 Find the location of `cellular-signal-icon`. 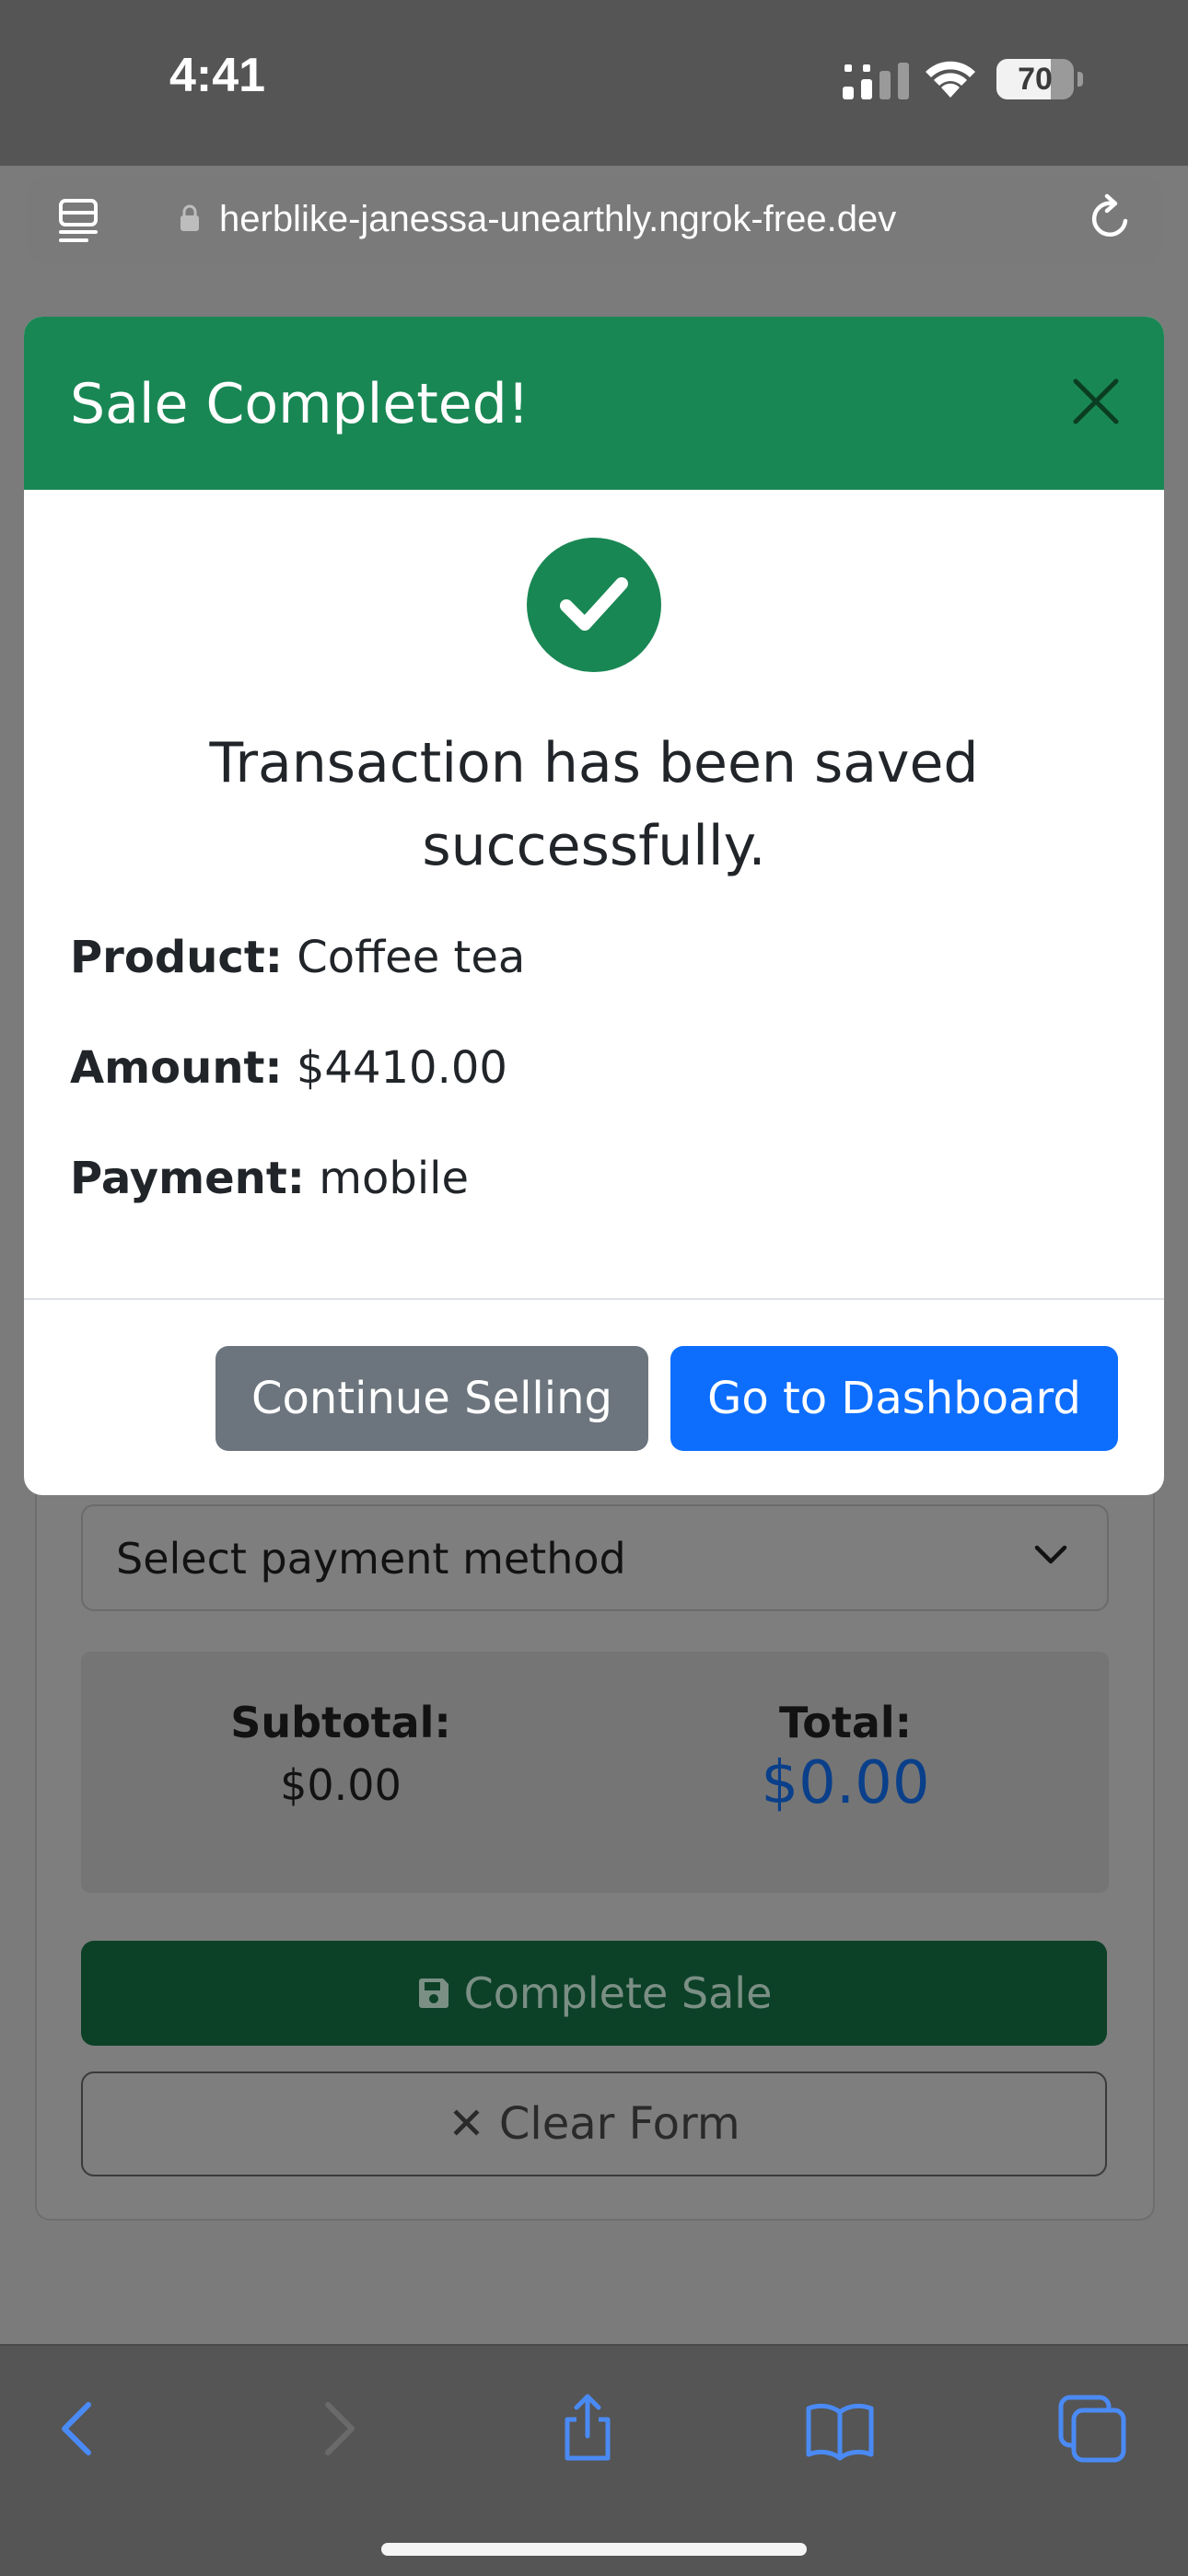

cellular-signal-icon is located at coordinates (876, 81).